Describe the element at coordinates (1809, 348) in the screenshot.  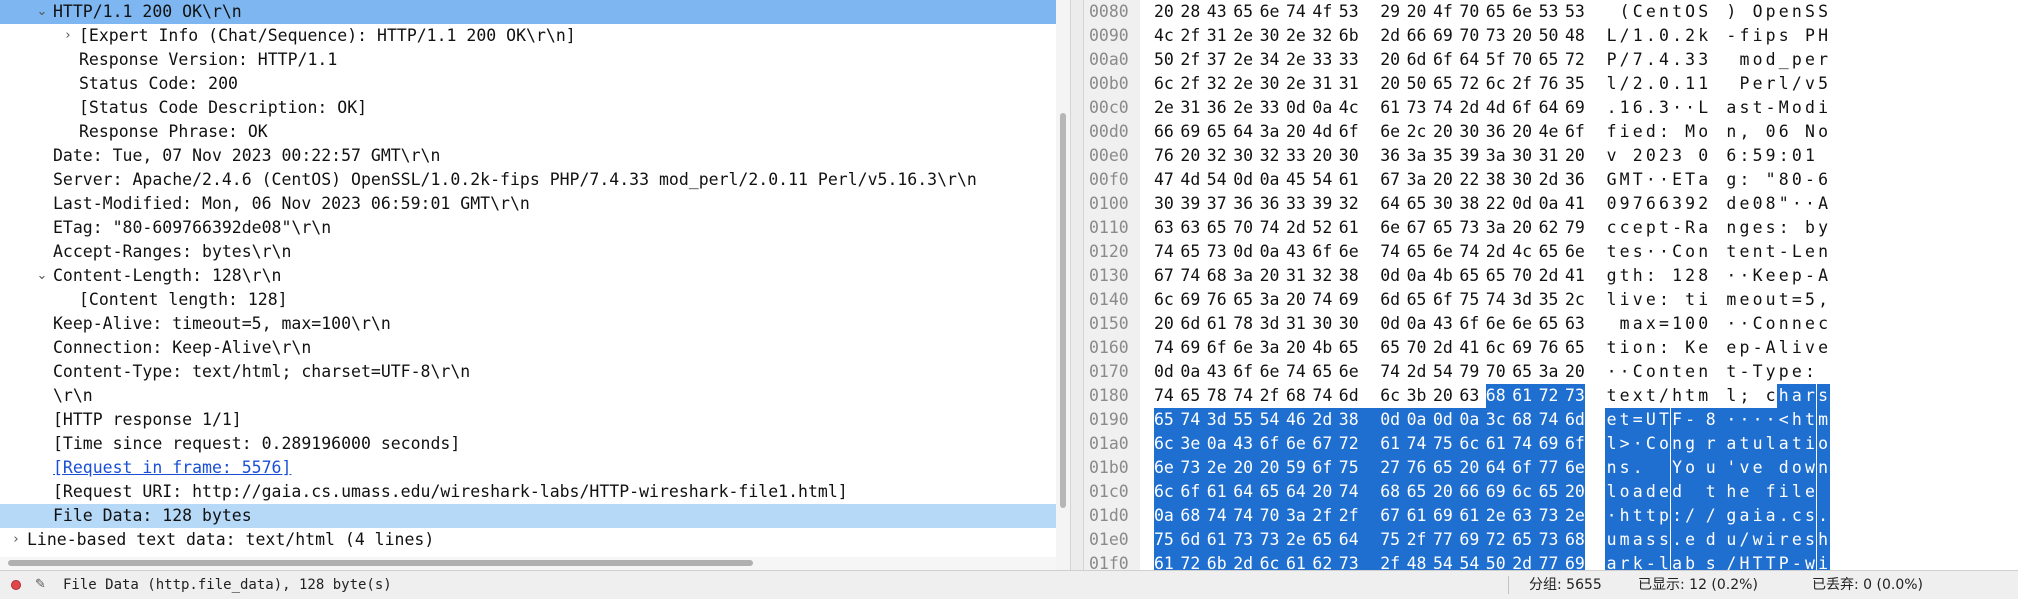
I see `ascii-char: v` at that location.